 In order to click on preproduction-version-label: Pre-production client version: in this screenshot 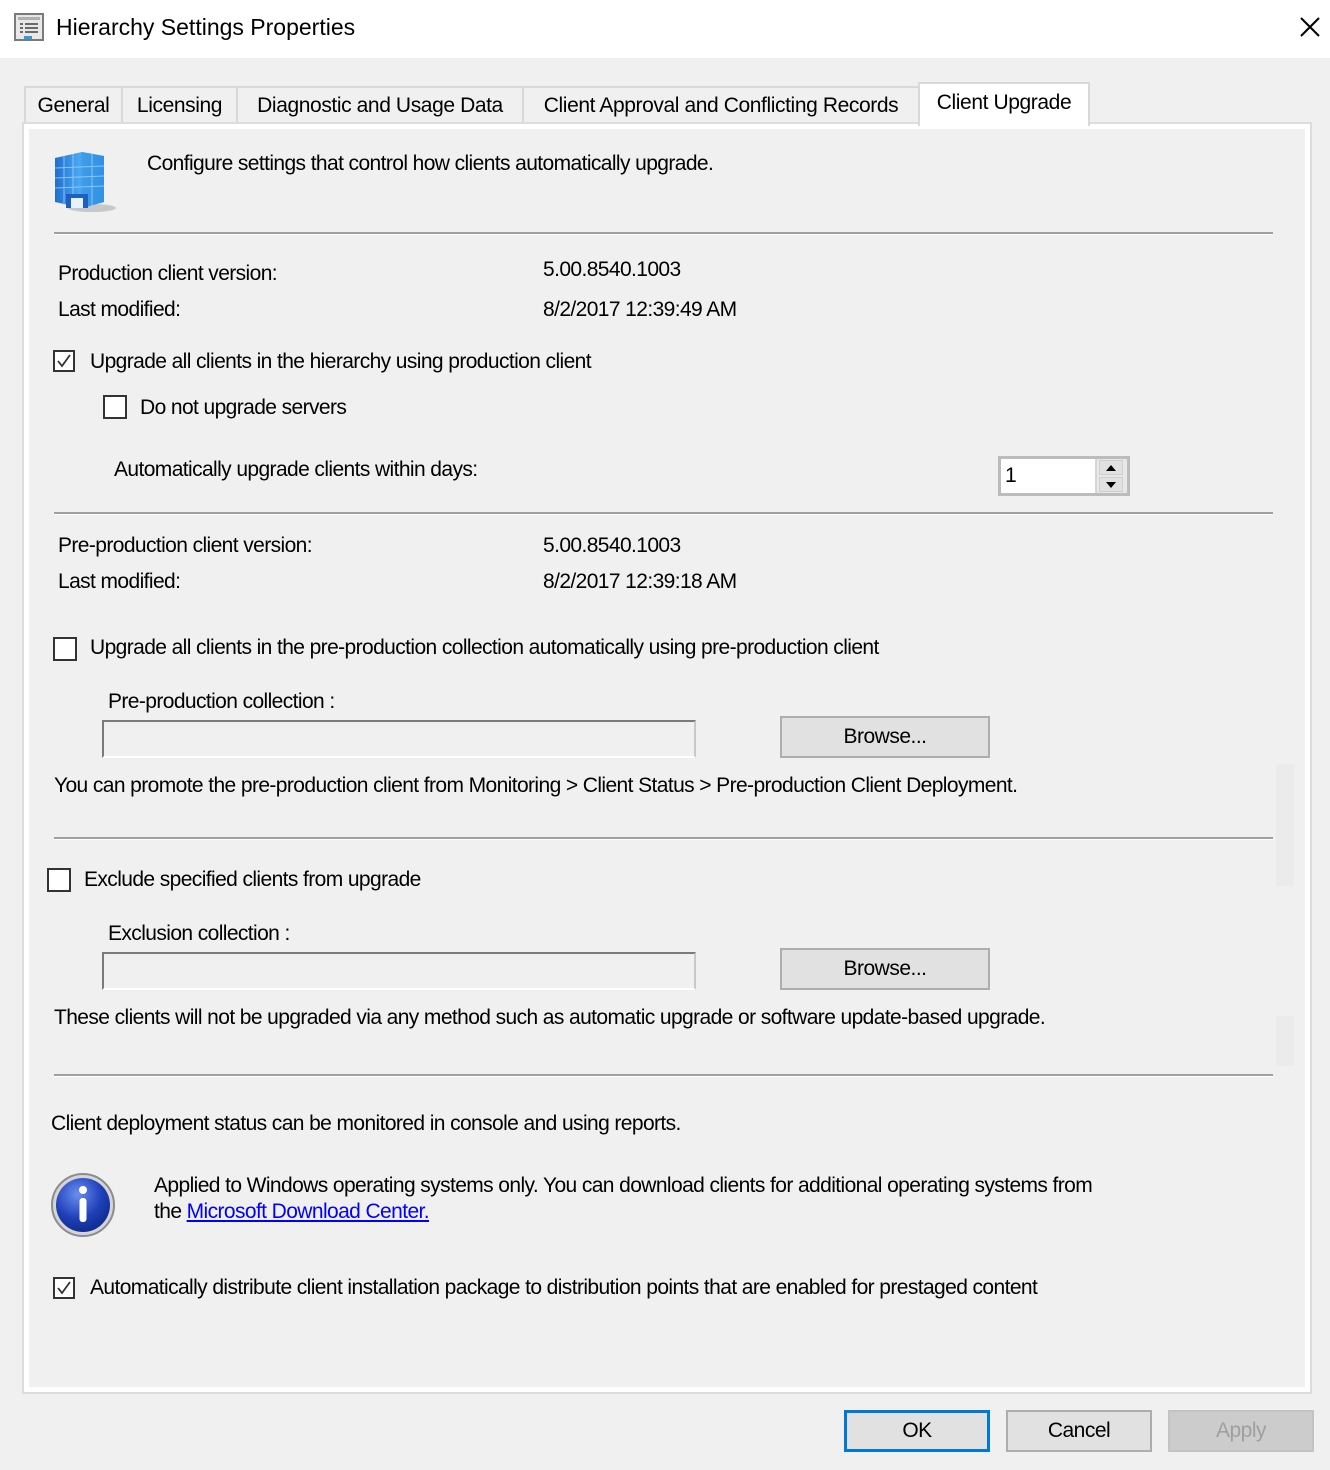, I will do `click(185, 545)`.